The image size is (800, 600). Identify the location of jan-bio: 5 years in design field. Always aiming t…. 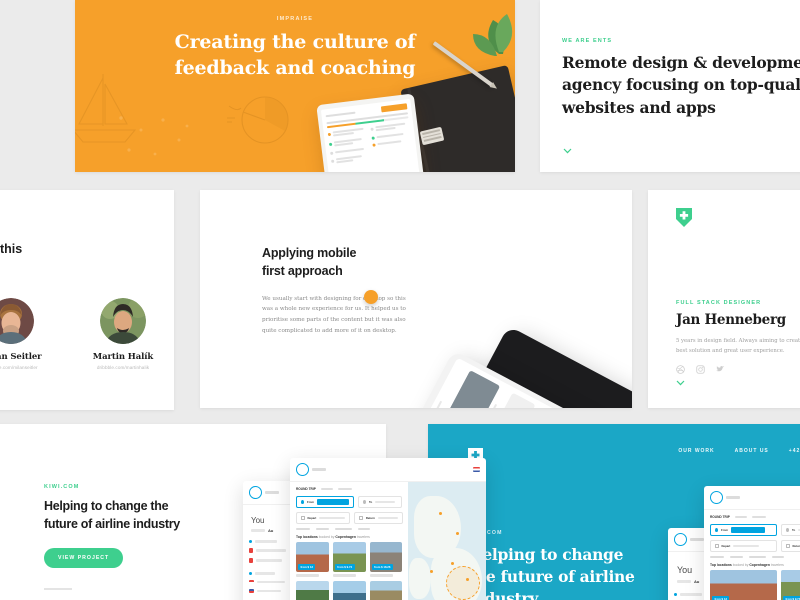
(738, 346).